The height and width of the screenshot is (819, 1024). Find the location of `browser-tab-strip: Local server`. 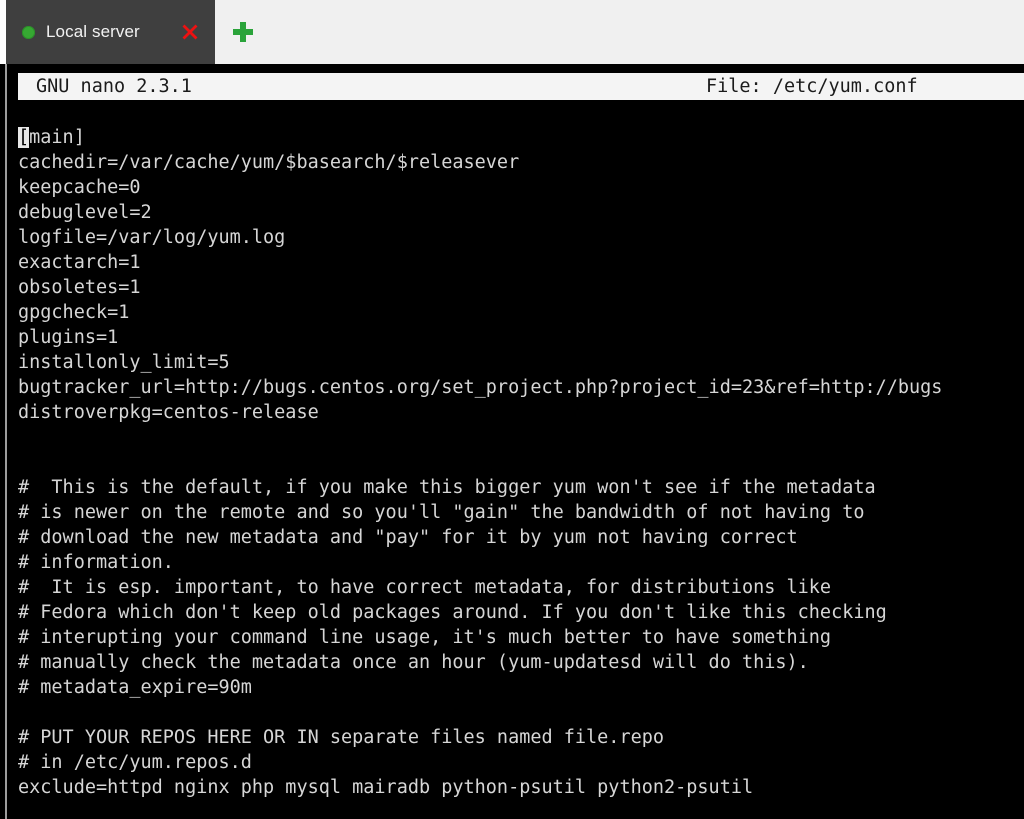

browser-tab-strip: Local server is located at coordinates (512, 32).